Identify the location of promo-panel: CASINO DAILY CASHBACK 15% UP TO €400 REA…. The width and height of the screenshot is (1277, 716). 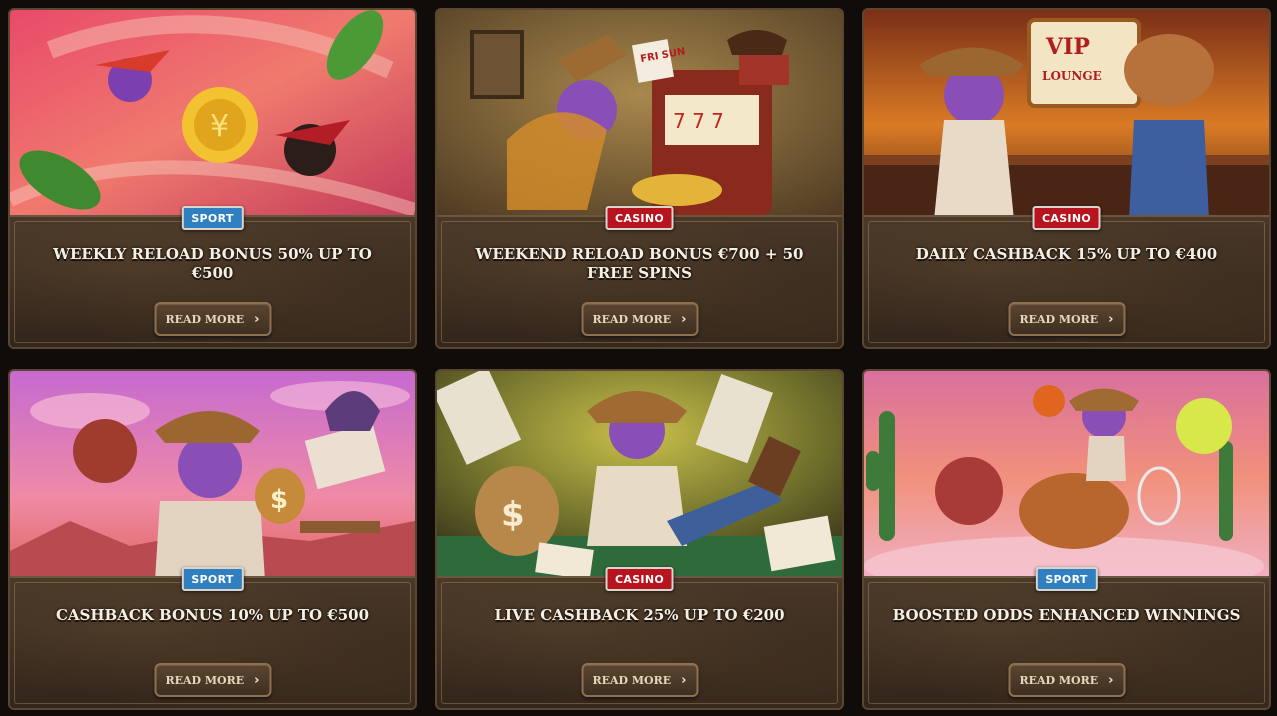
(1066, 276).